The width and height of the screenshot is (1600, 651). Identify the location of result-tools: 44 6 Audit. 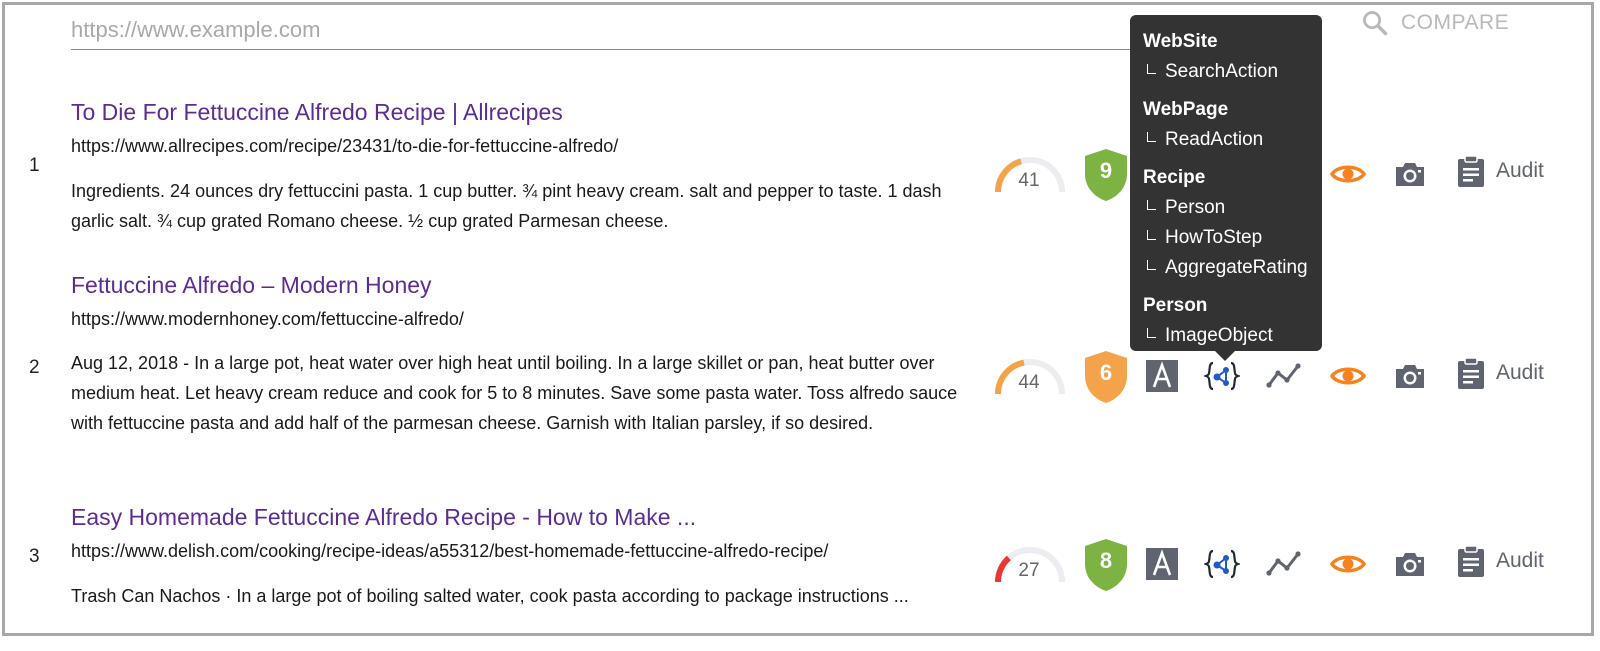
(1280, 380).